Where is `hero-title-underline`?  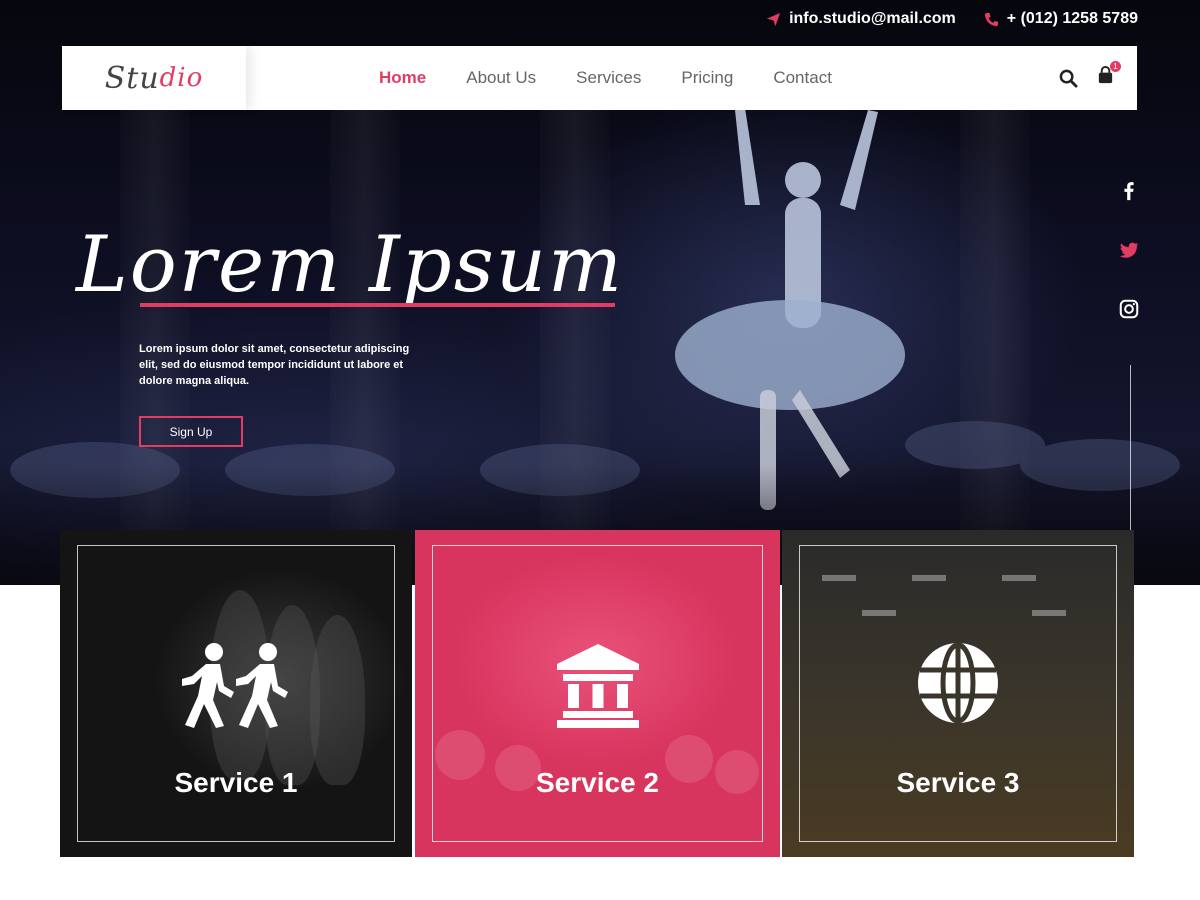
hero-title-underline is located at coordinates (377, 305).